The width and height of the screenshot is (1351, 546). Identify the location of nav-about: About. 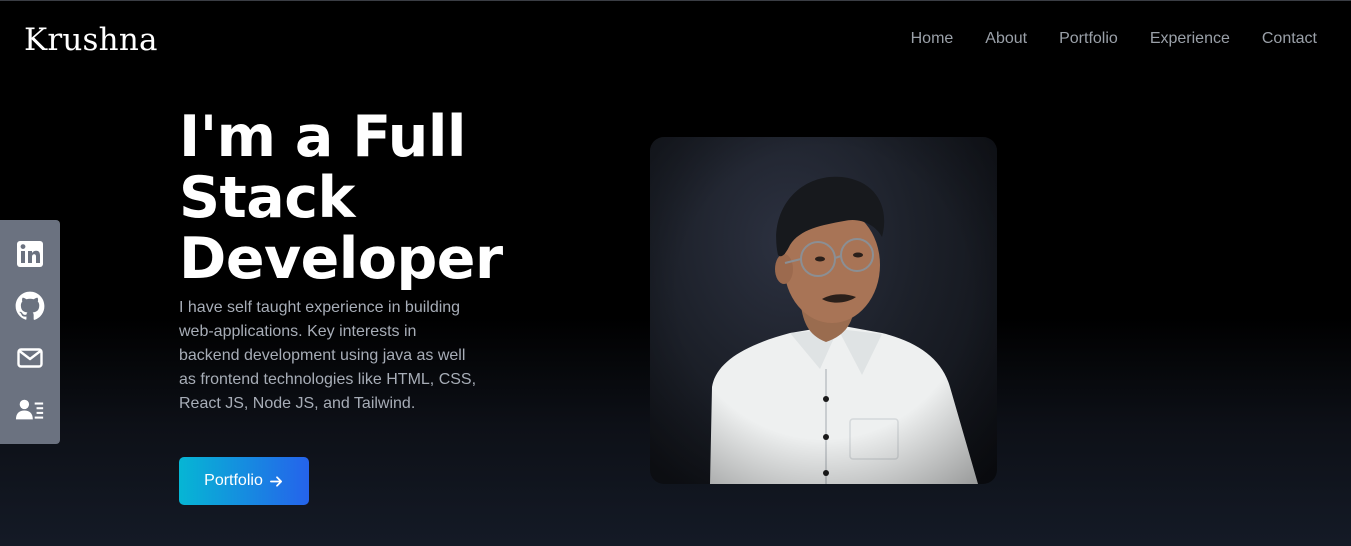
(1006, 39).